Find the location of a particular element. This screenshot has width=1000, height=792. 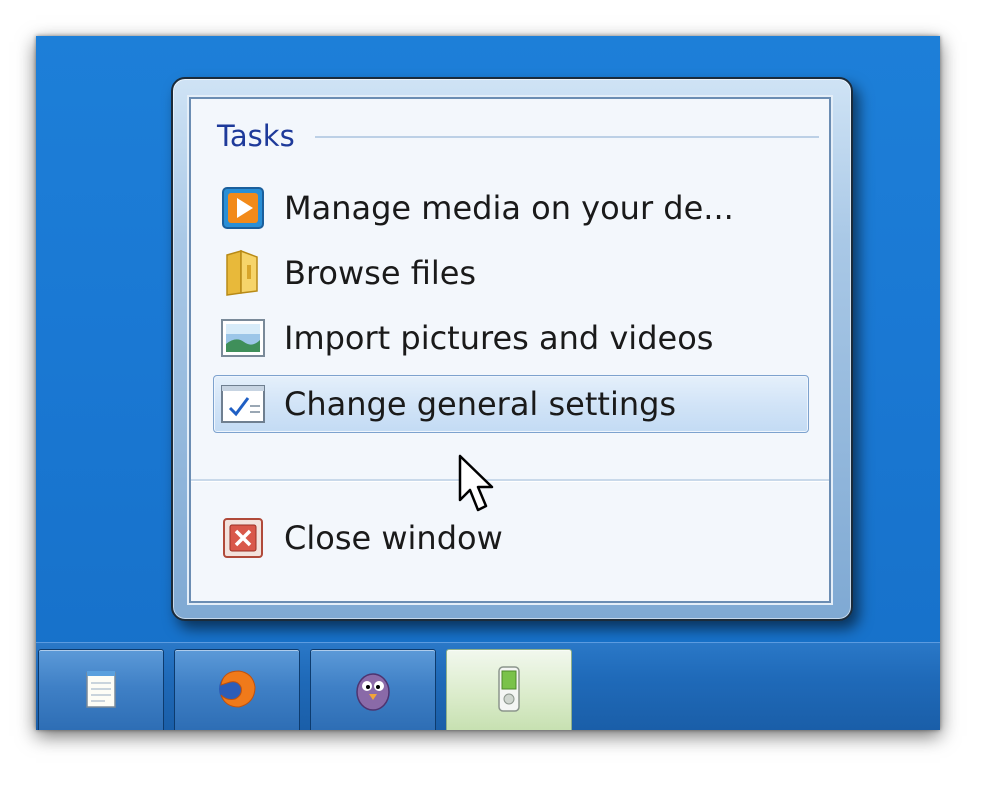

task-label: Change general settings is located at coordinates (480, 404).